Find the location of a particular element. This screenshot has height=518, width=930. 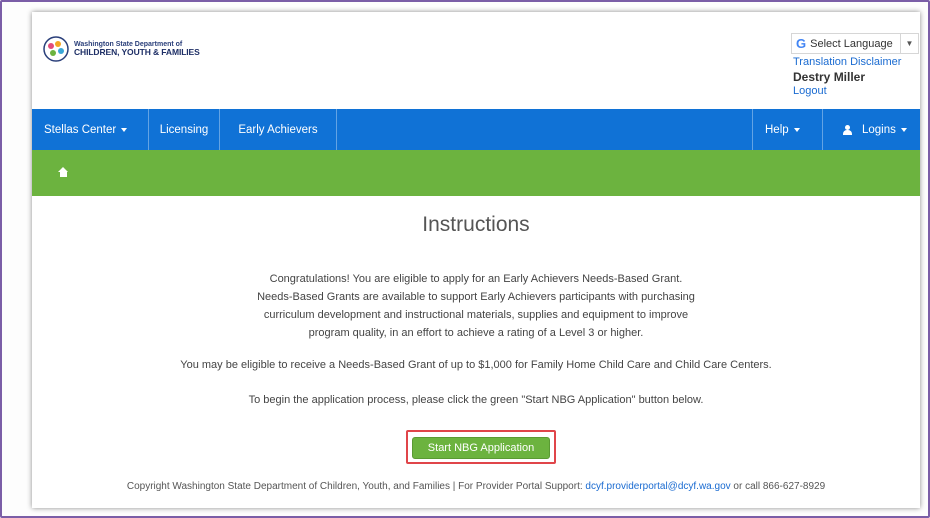

logo-line2: CHILDREN, YOUTH & FAMILIES is located at coordinates (137, 52).